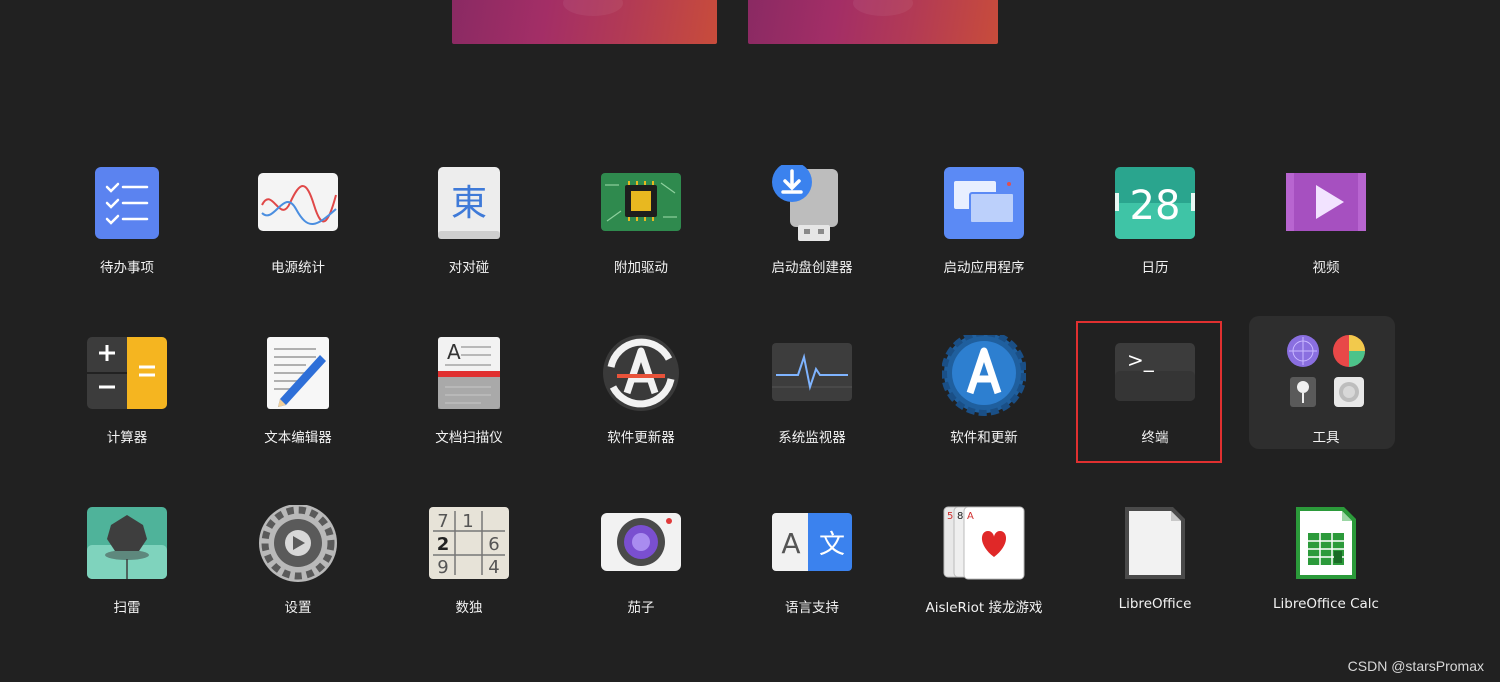  I want to click on mine-icon, so click(127, 547).